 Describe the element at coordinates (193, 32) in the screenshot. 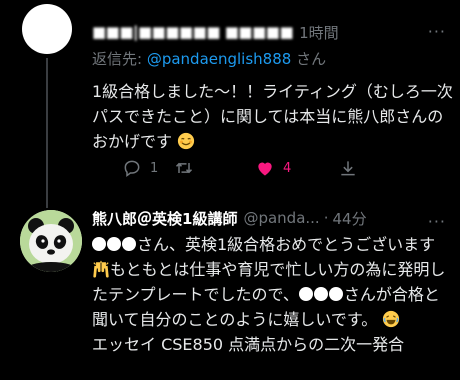

I see `author-name: ■■■|■■■■■■ ■■■■■` at that location.